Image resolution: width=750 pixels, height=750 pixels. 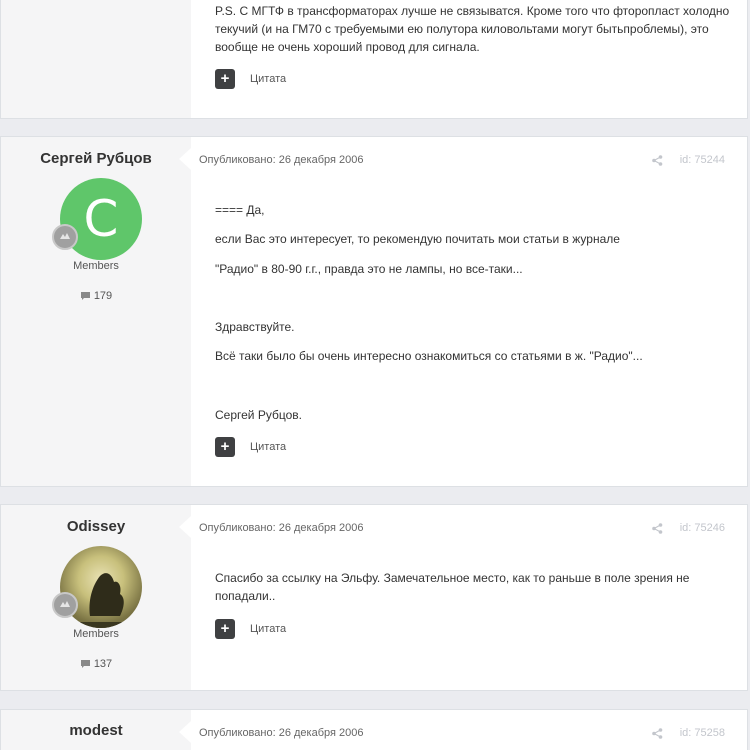 What do you see at coordinates (96, 526) in the screenshot?
I see `author-name: Odissey` at bounding box center [96, 526].